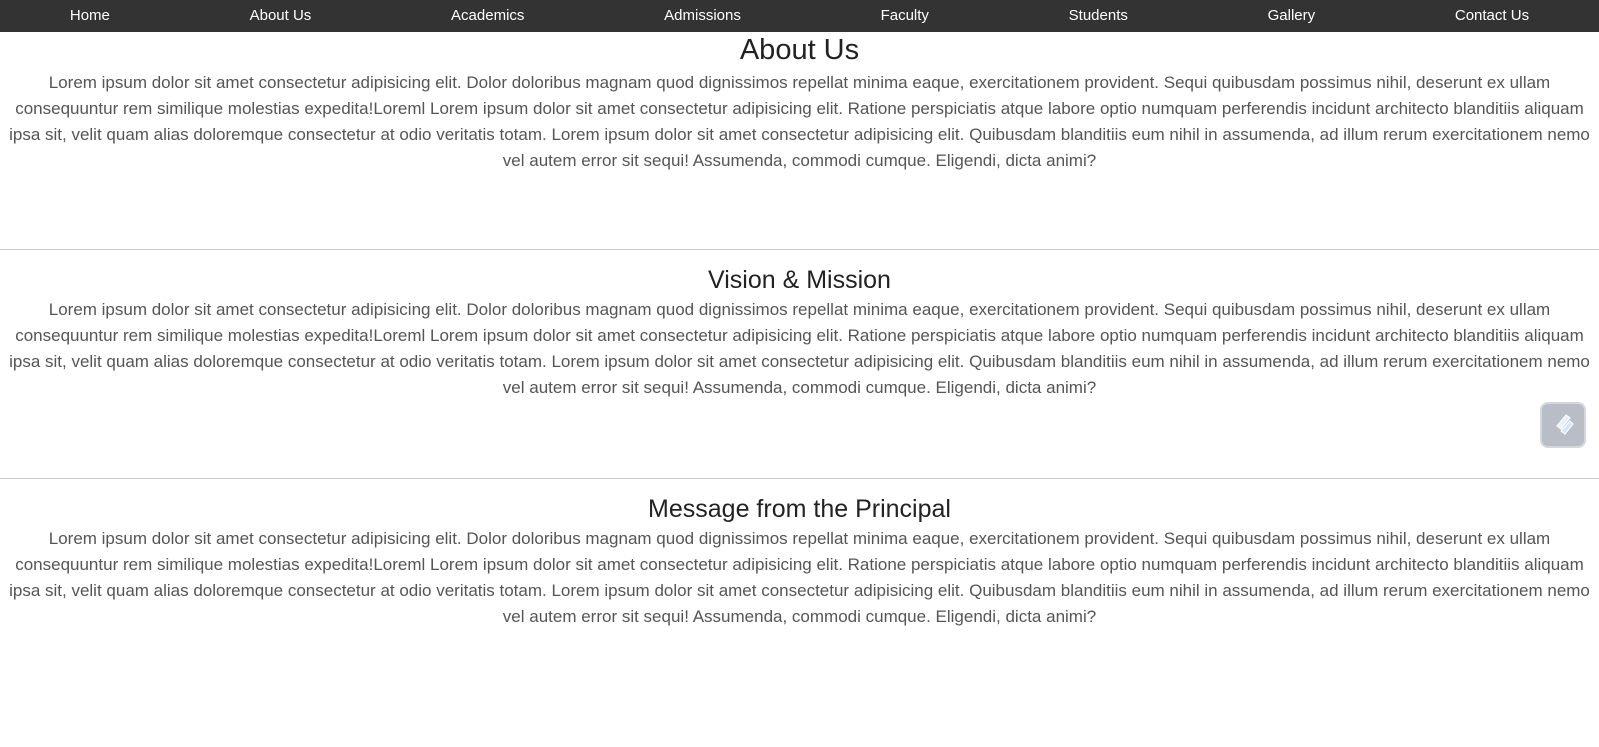  What do you see at coordinates (1292, 16) in the screenshot?
I see `nav-gallery: Gallery` at bounding box center [1292, 16].